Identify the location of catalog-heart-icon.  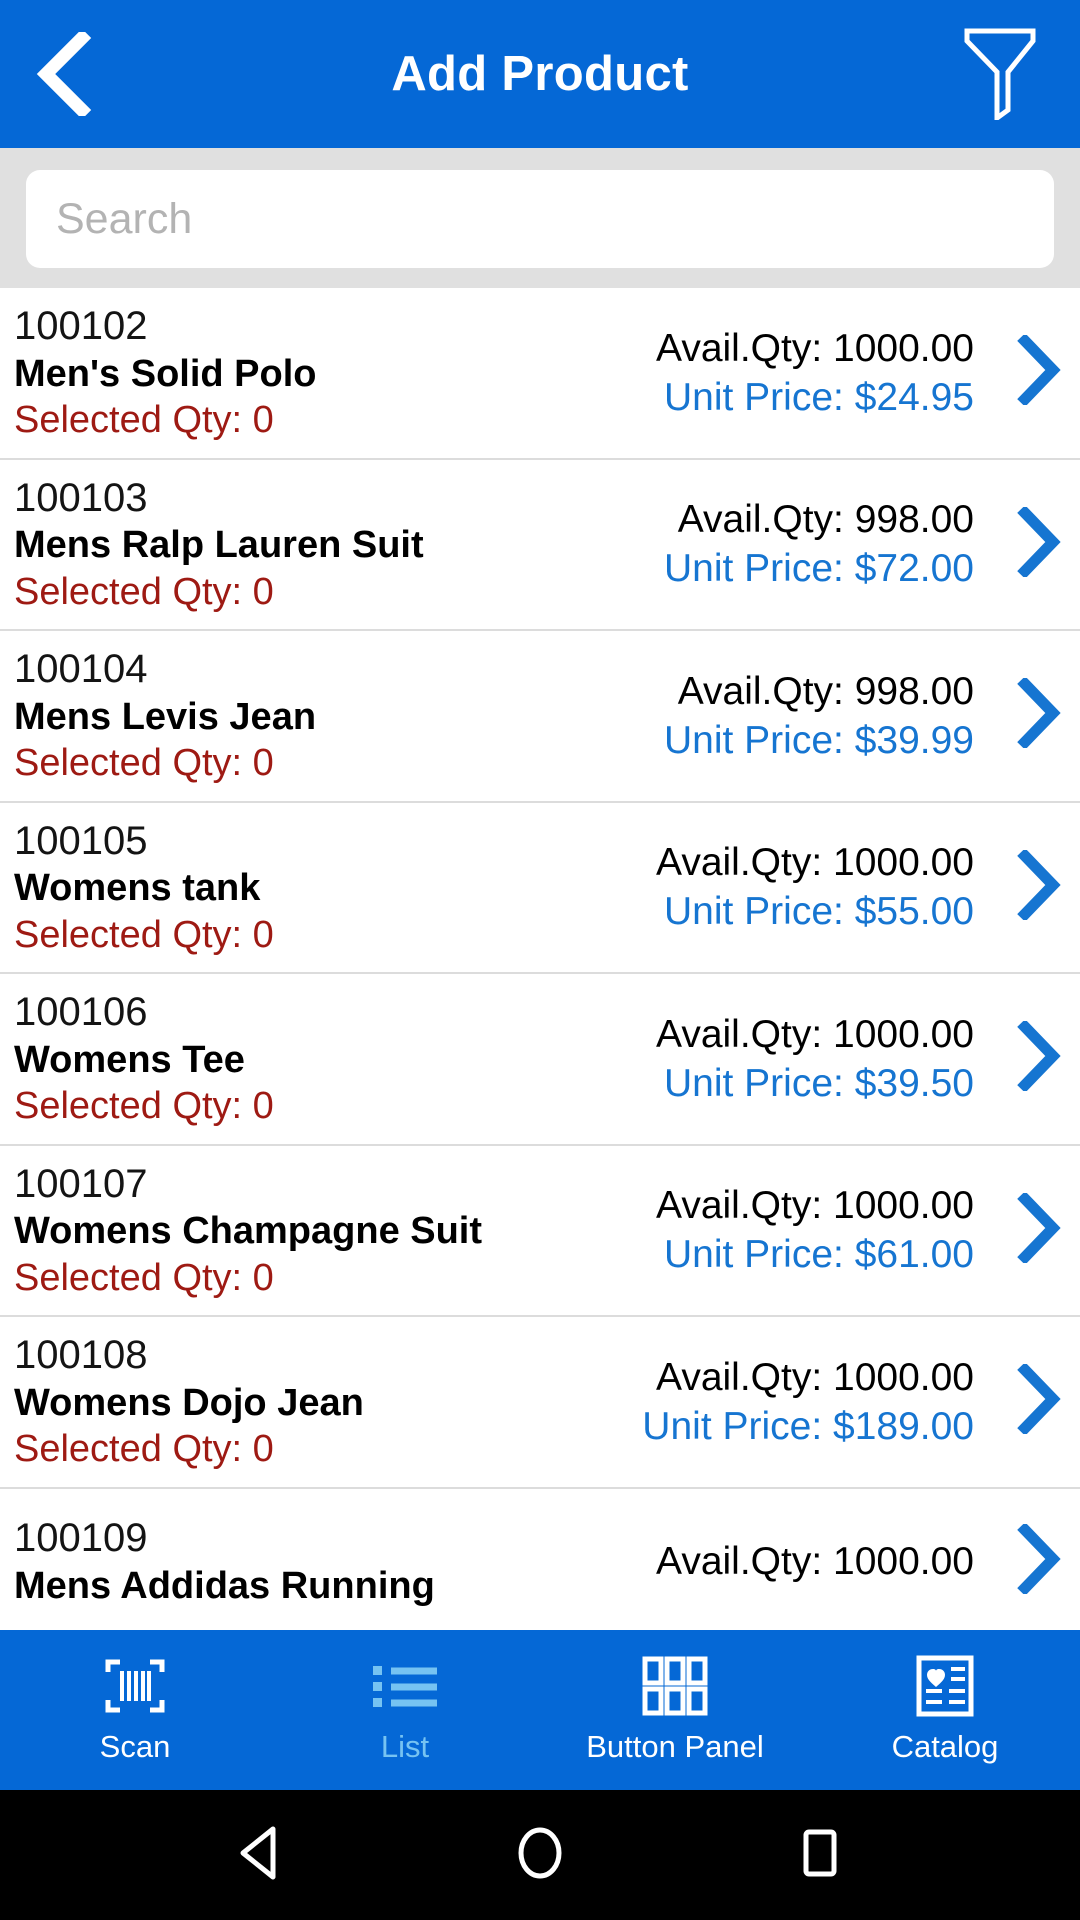
(945, 1686).